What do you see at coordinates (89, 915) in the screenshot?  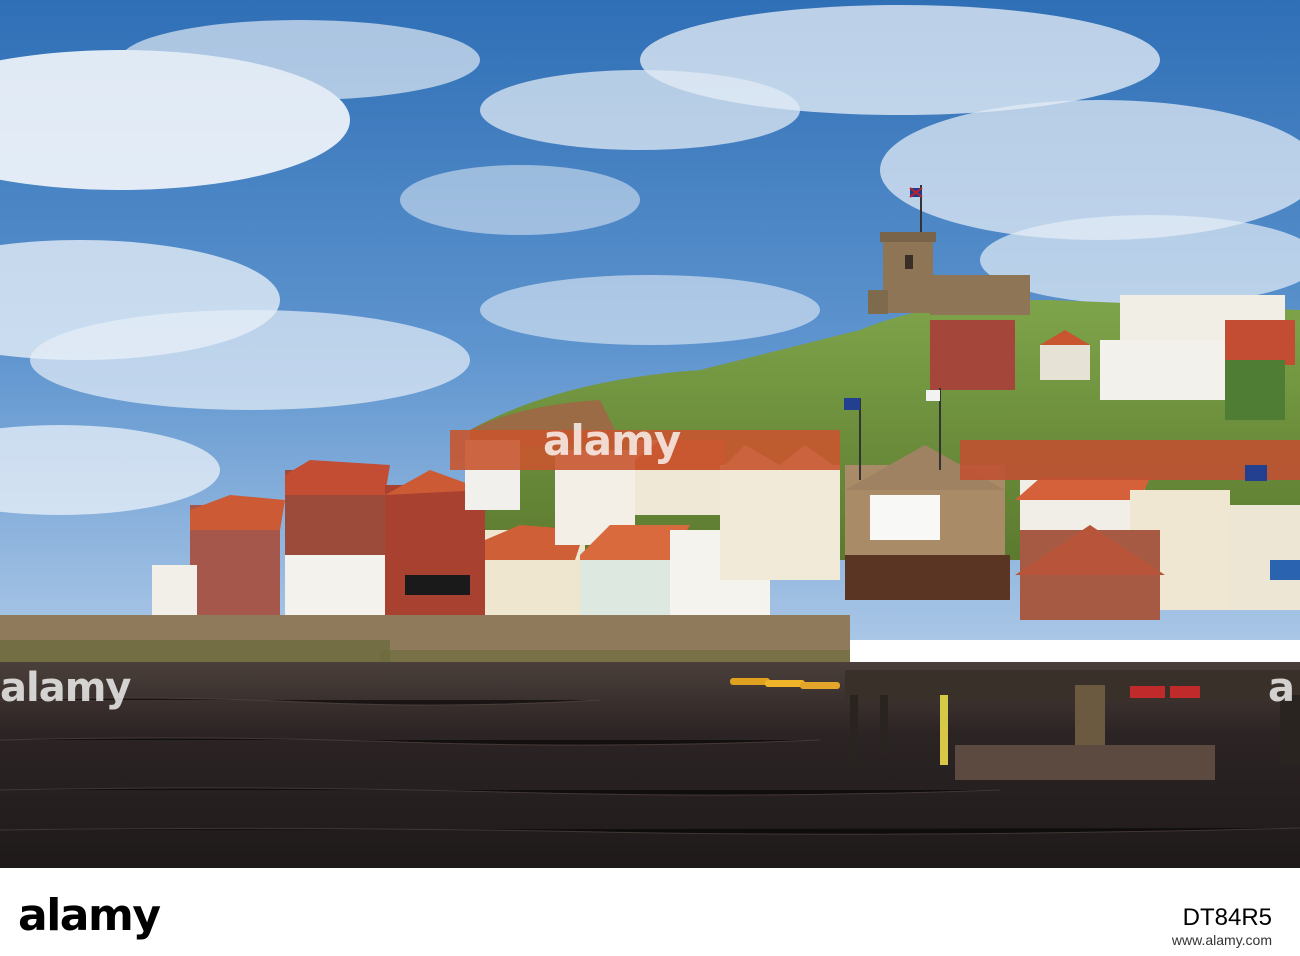 I see `brand-logo: alamy` at bounding box center [89, 915].